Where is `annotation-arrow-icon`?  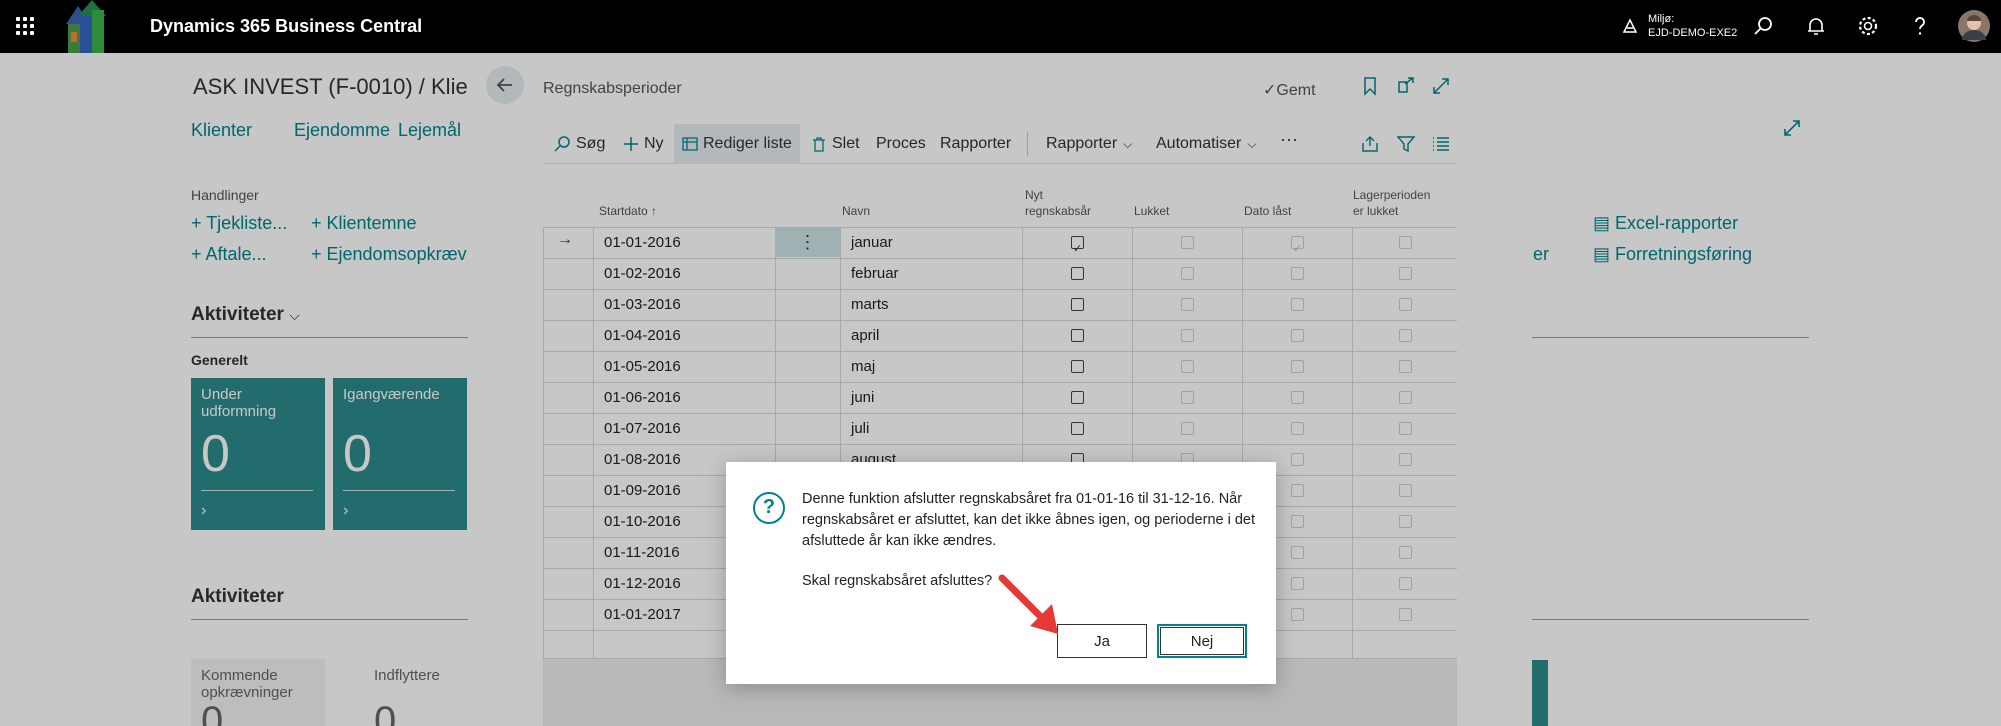
annotation-arrow-icon is located at coordinates (1028, 604).